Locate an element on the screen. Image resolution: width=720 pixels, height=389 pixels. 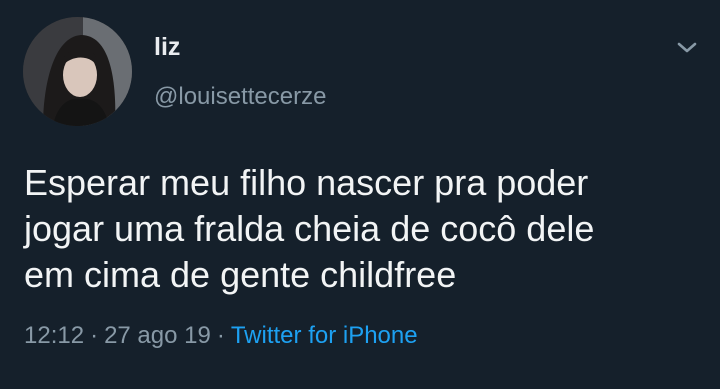
tweet-source-link: Twitter for iPhone is located at coordinates (324, 335).